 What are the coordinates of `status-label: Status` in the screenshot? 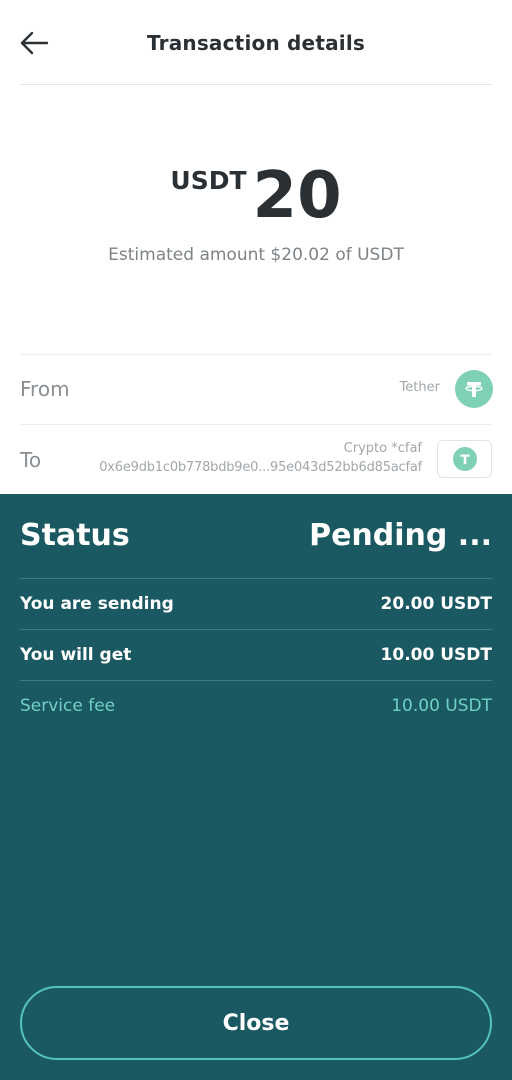 It's located at (75, 535).